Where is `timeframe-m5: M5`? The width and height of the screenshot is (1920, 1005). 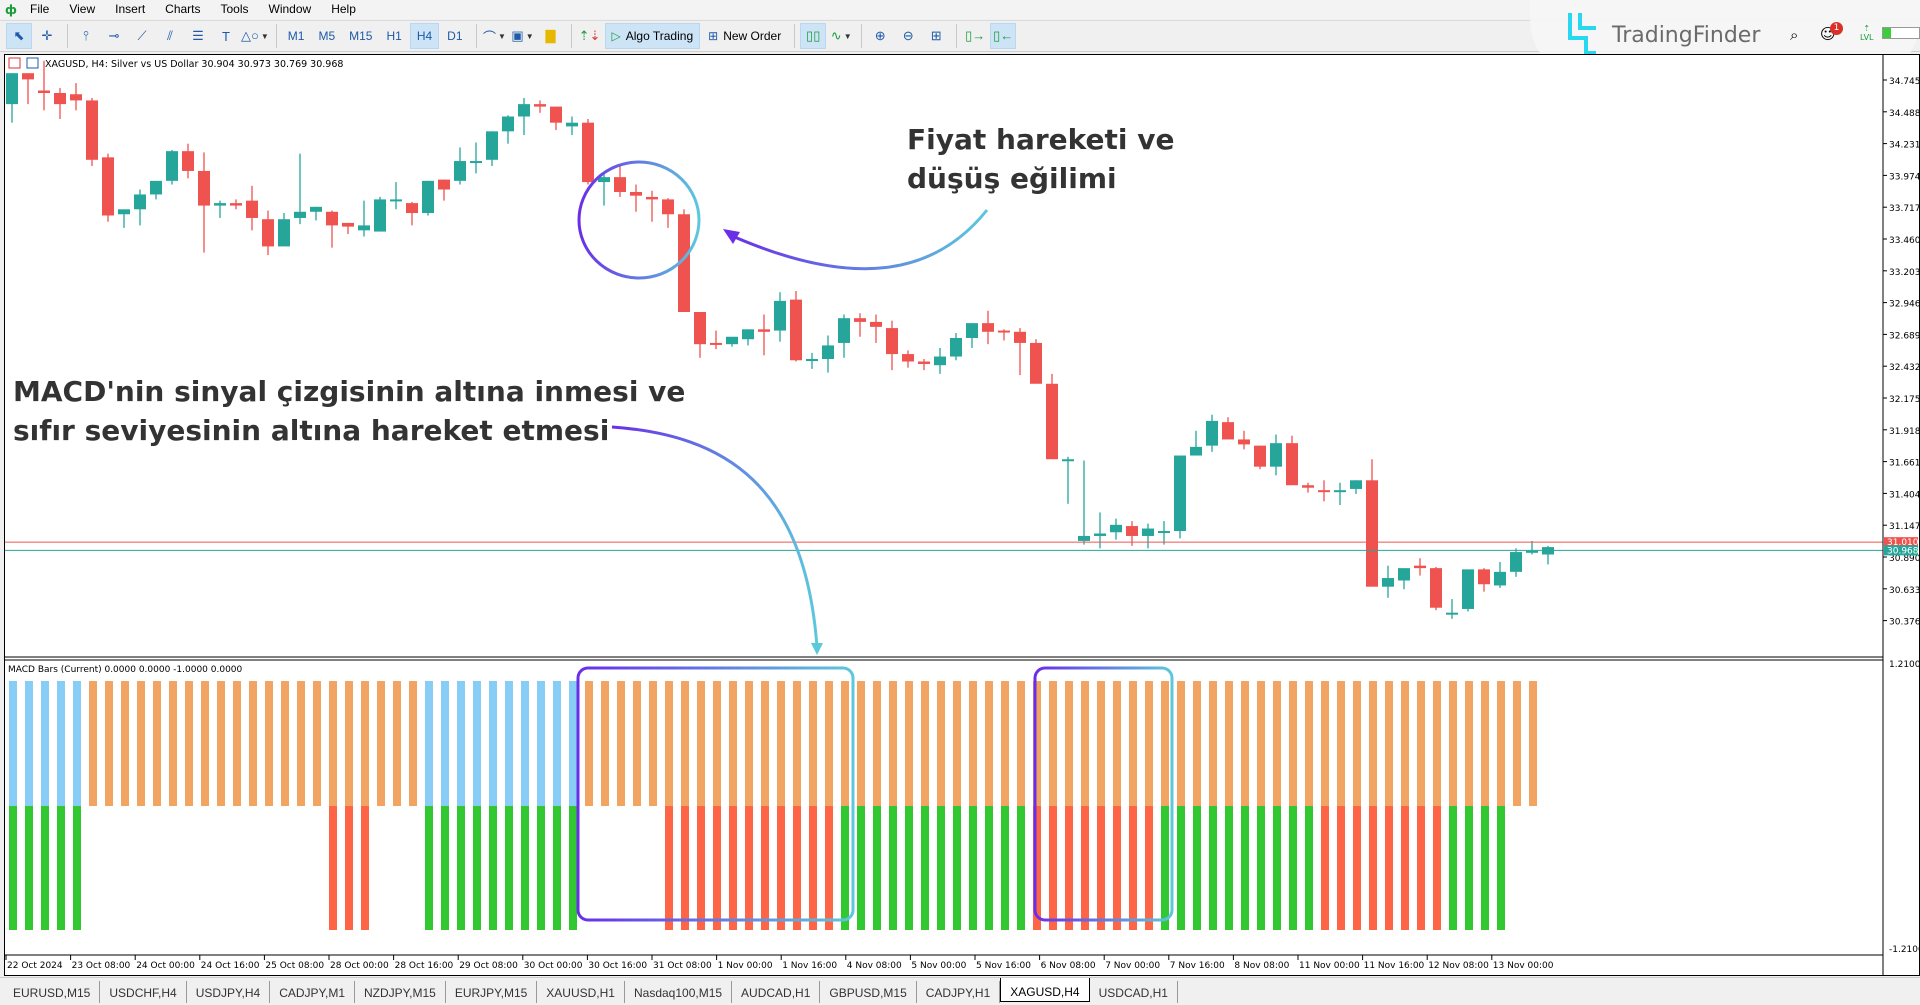
timeframe-m5: M5 is located at coordinates (326, 36).